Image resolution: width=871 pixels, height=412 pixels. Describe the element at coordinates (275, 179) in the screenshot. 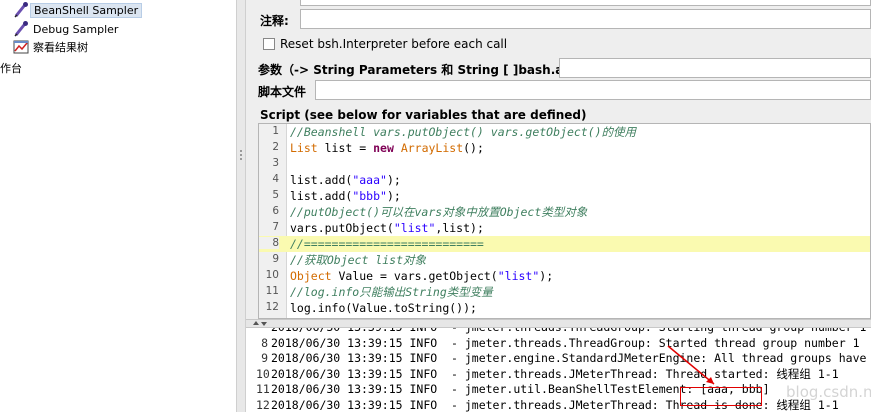

I see `line-number: 4` at that location.